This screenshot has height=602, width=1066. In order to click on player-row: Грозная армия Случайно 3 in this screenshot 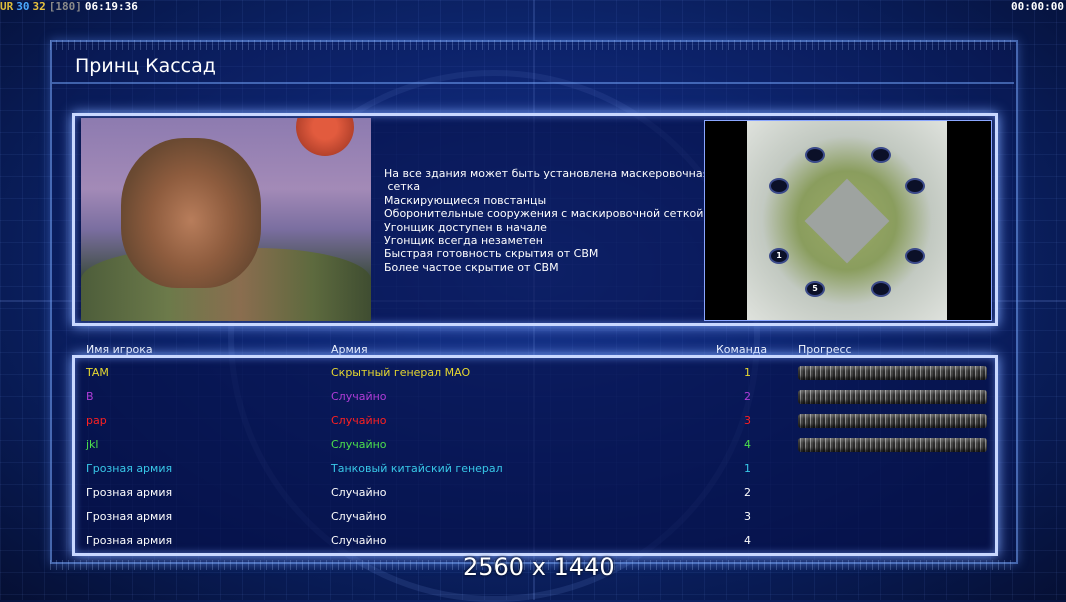, I will do `click(533, 519)`.